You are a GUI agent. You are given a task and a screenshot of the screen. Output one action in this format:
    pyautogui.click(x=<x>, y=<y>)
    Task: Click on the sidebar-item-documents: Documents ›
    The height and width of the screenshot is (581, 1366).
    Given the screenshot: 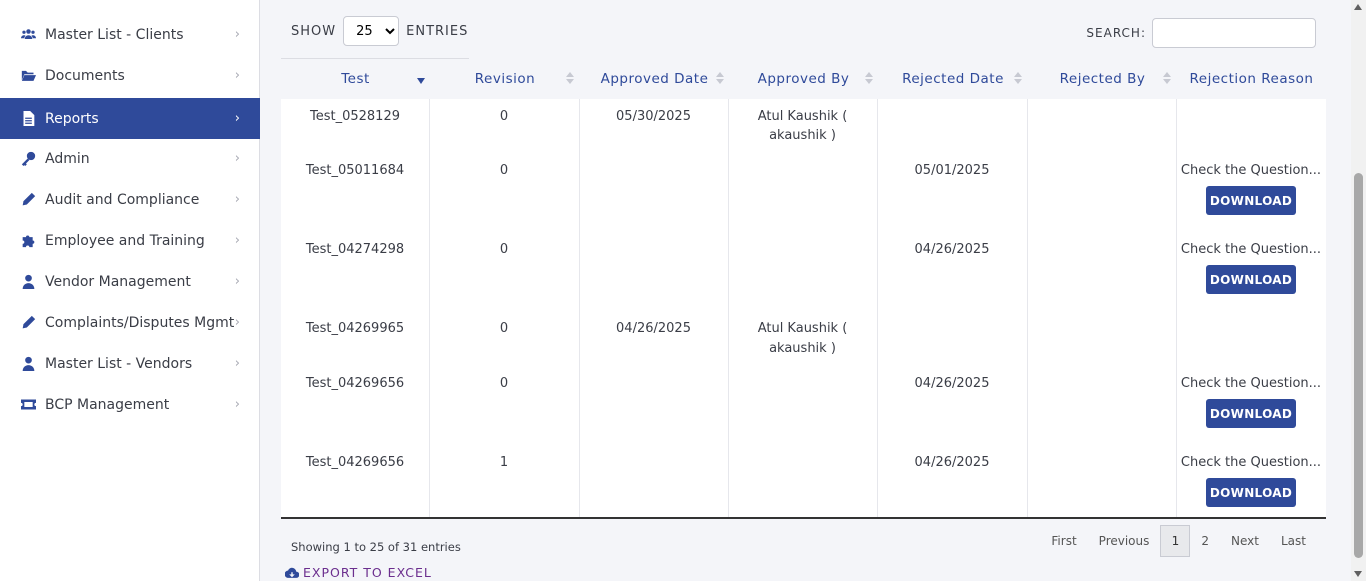 What is the action you would take?
    pyautogui.click(x=130, y=75)
    